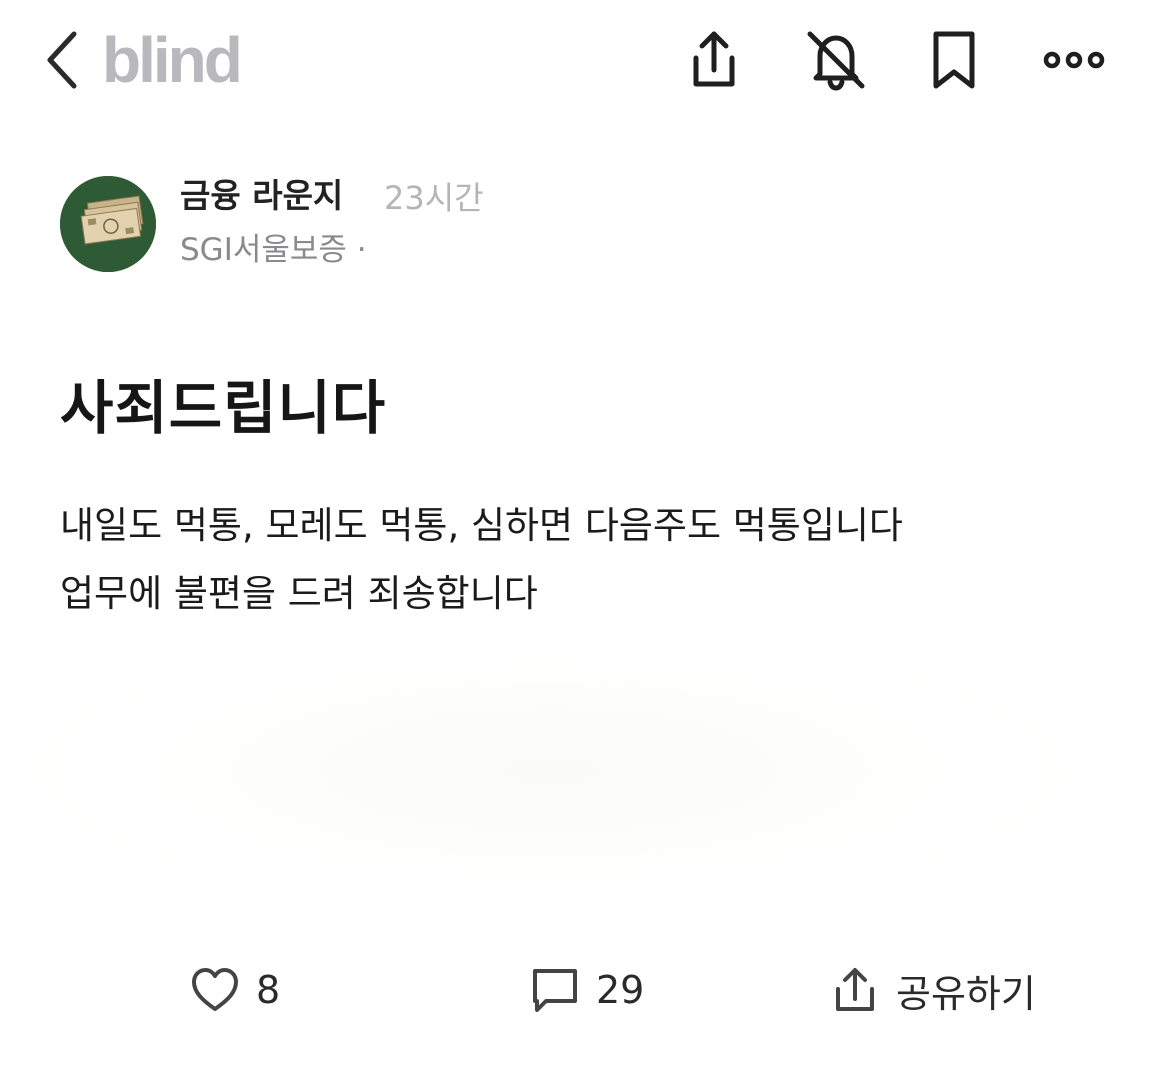 The height and width of the screenshot is (1075, 1170). I want to click on chevron-left-icon, so click(62, 60).